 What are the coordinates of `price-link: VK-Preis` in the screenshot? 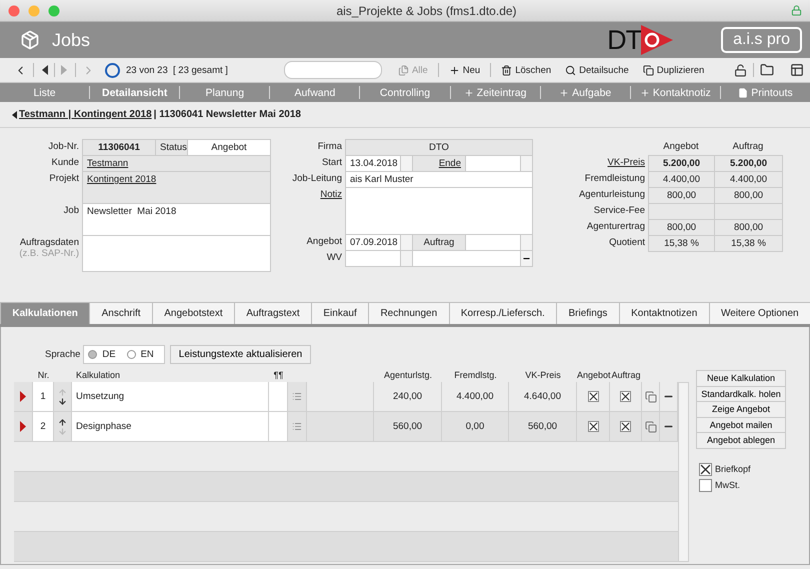 It's located at (601, 163).